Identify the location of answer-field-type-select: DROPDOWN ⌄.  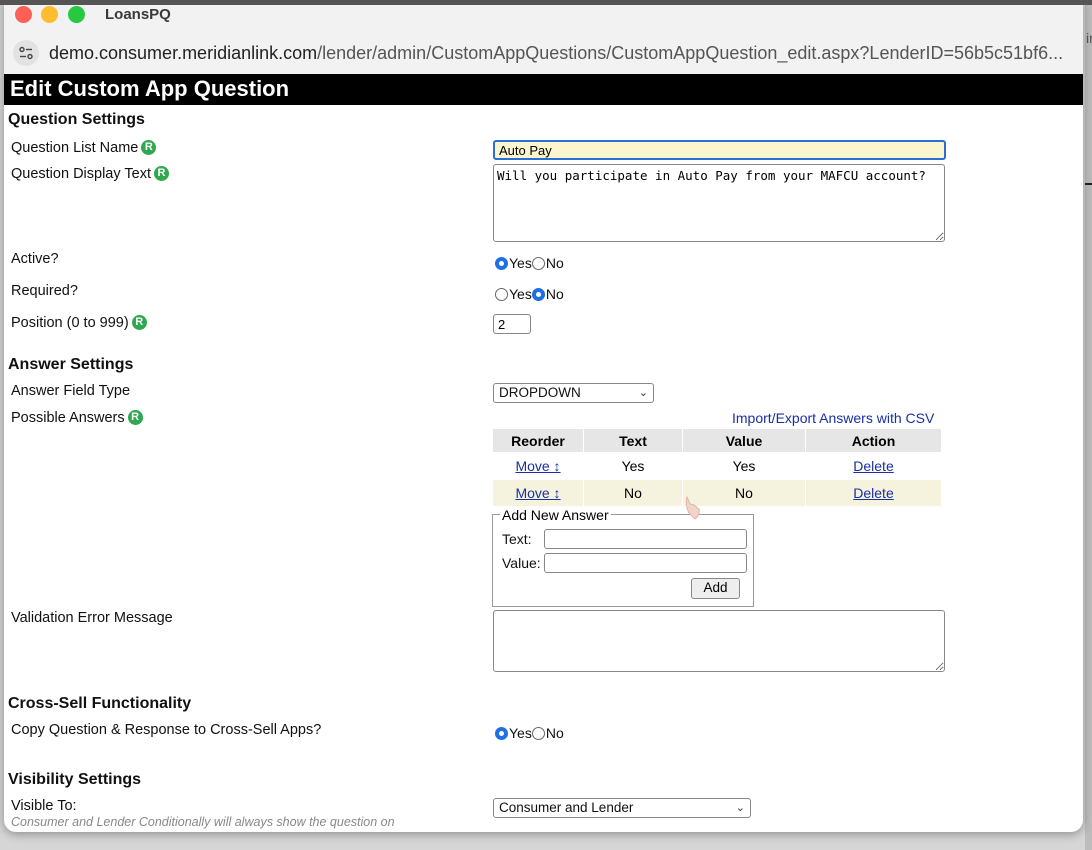
(573, 393).